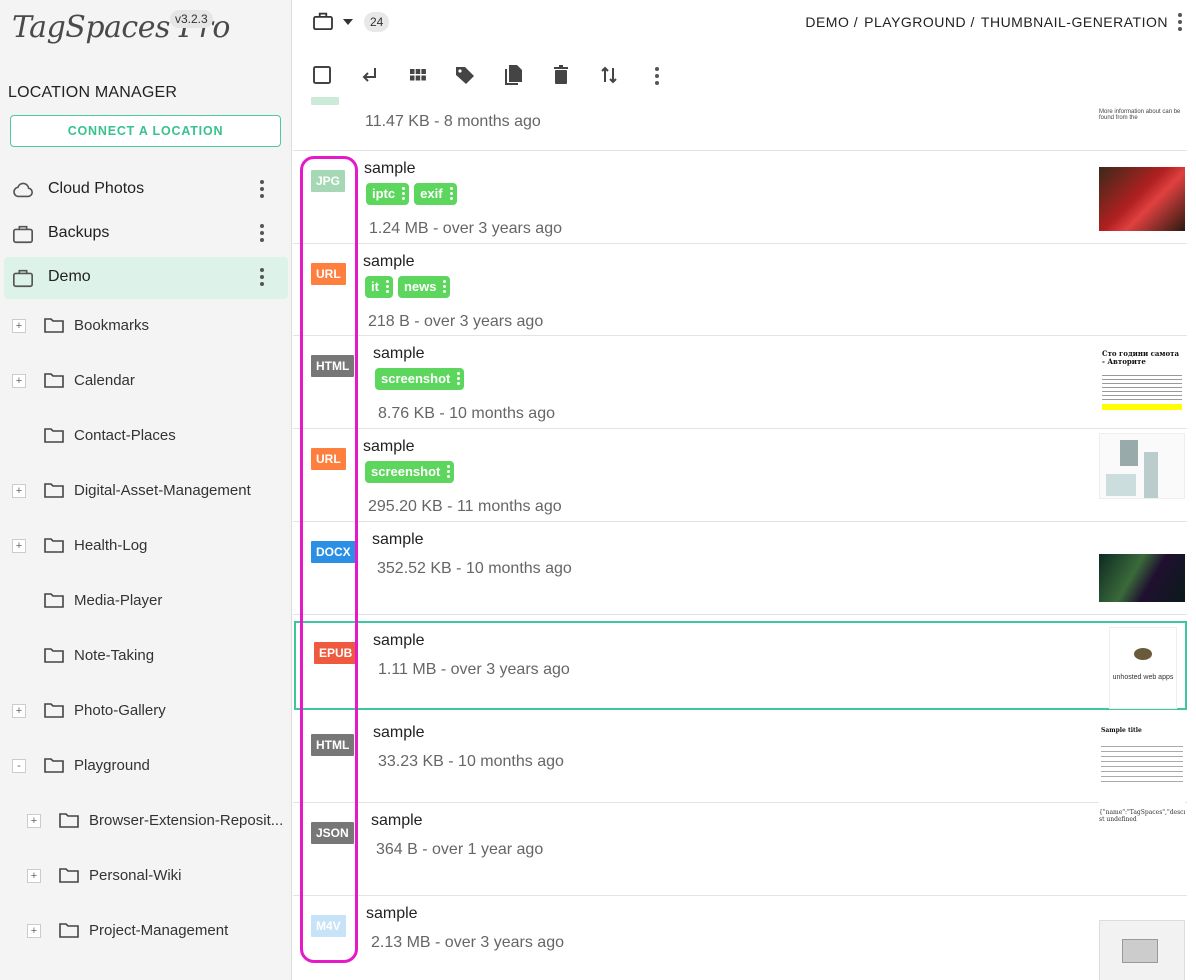  Describe the element at coordinates (919, 22) in the screenshot. I see `breadcrumb-item: PLAYGROUND /` at that location.